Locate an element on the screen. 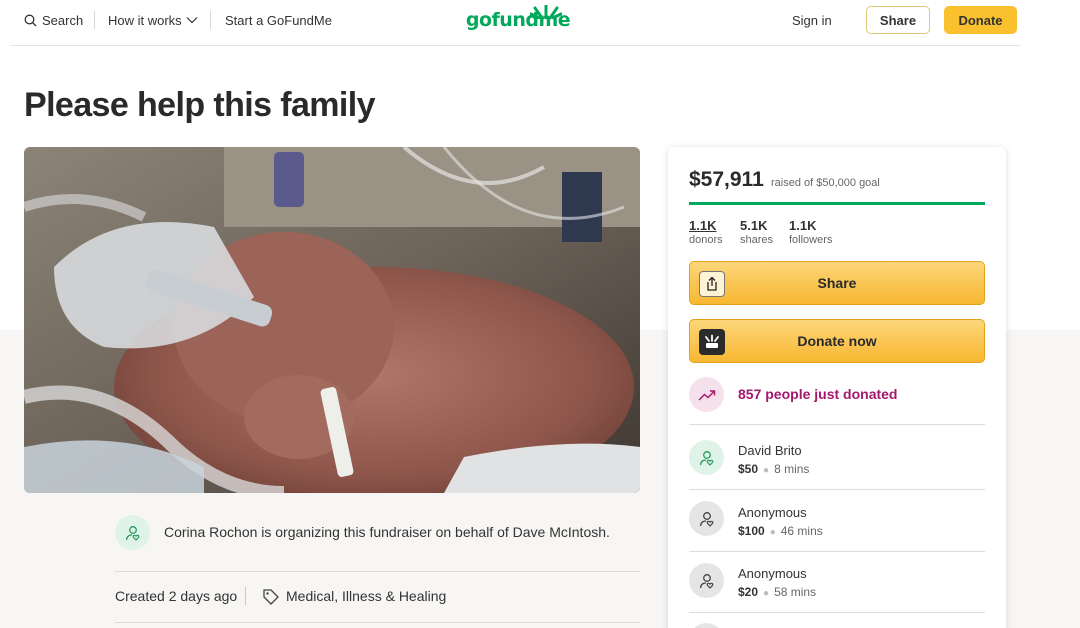 The height and width of the screenshot is (628, 1080). stat-donors: 1.1K donors is located at coordinates (706, 232).